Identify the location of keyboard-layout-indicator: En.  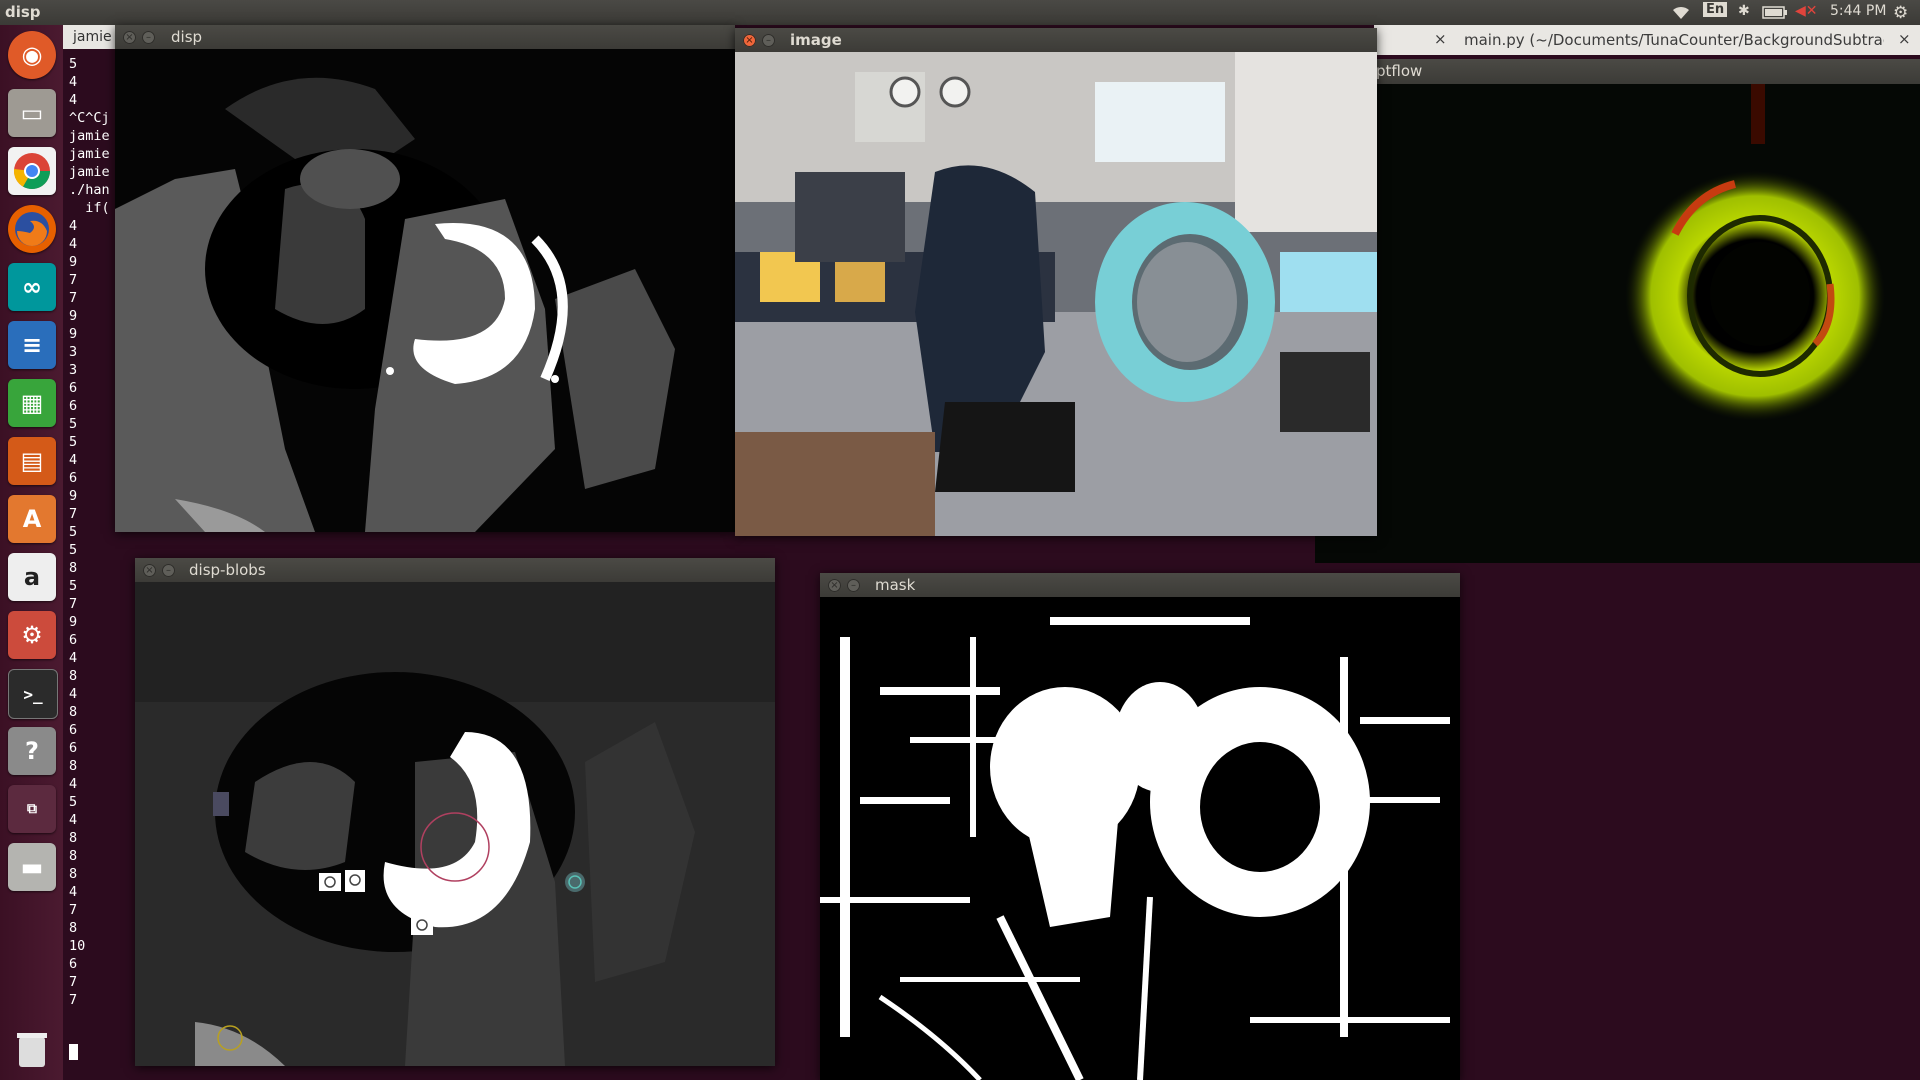
(1715, 9).